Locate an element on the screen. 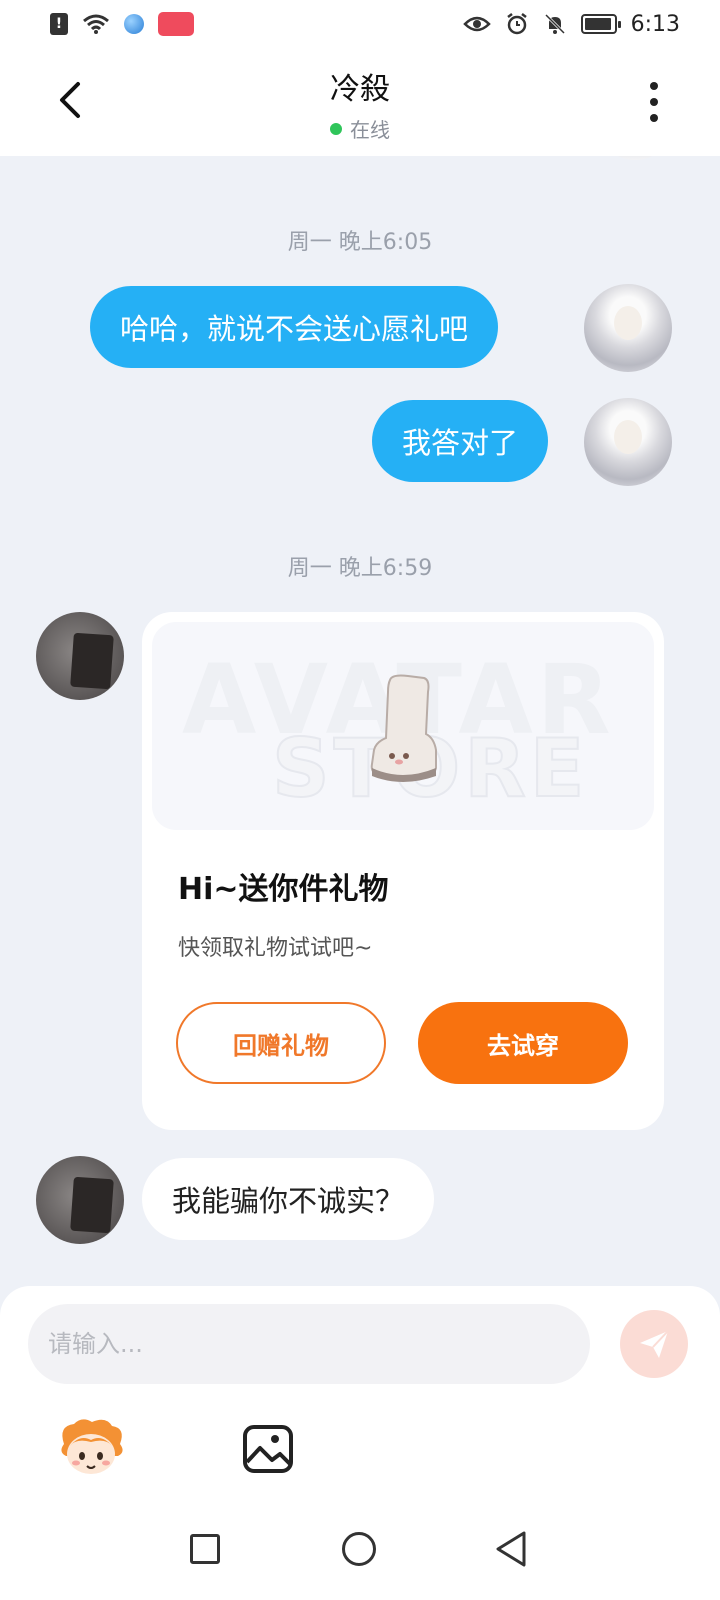  message-timestamp: 周一 晚上6:59 is located at coordinates (360, 568).